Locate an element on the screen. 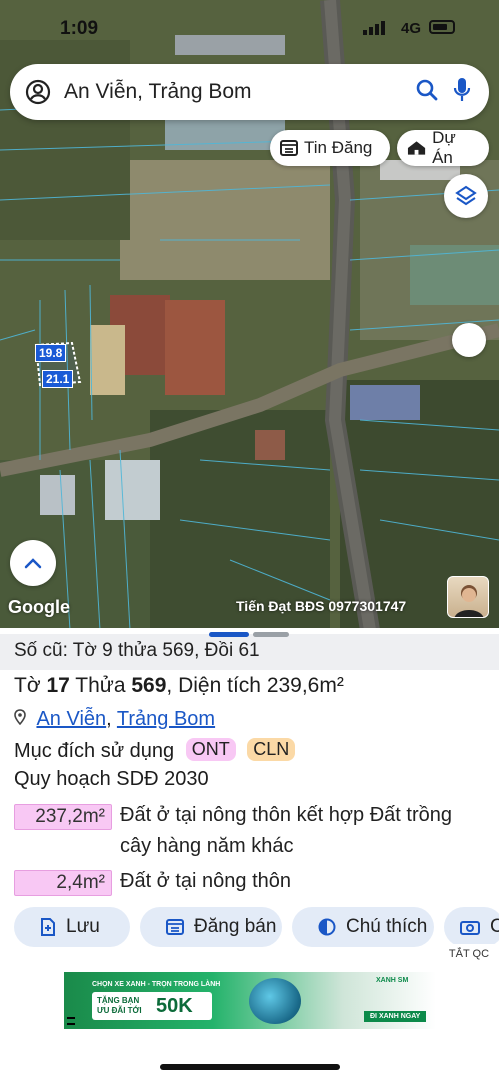  usage-tag-cln: CLN is located at coordinates (271, 749).